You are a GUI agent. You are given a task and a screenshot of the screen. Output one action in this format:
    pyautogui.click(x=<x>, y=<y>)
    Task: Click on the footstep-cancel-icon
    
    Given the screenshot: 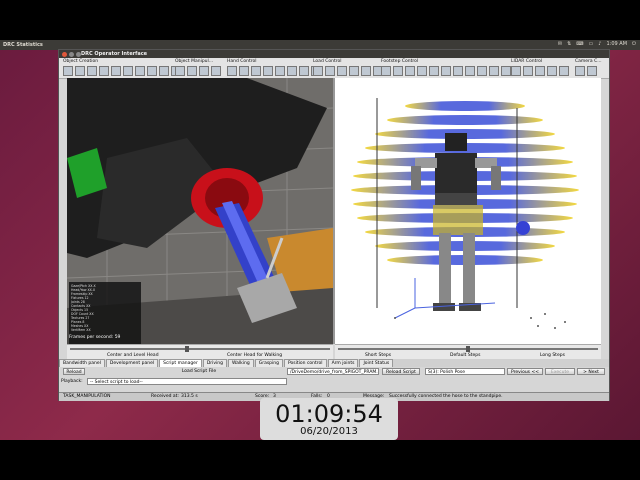 What is the action you would take?
    pyautogui.click(x=470, y=71)
    